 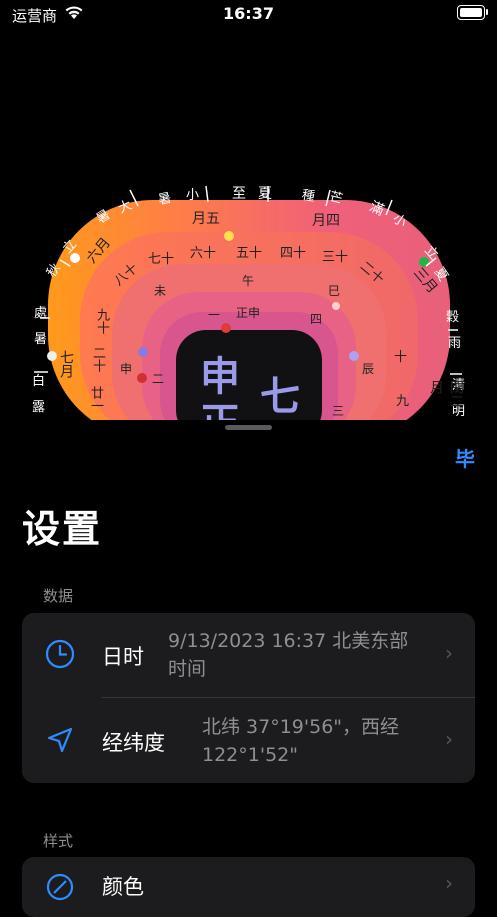 I want to click on section-label-style: 样式, so click(x=58, y=841).